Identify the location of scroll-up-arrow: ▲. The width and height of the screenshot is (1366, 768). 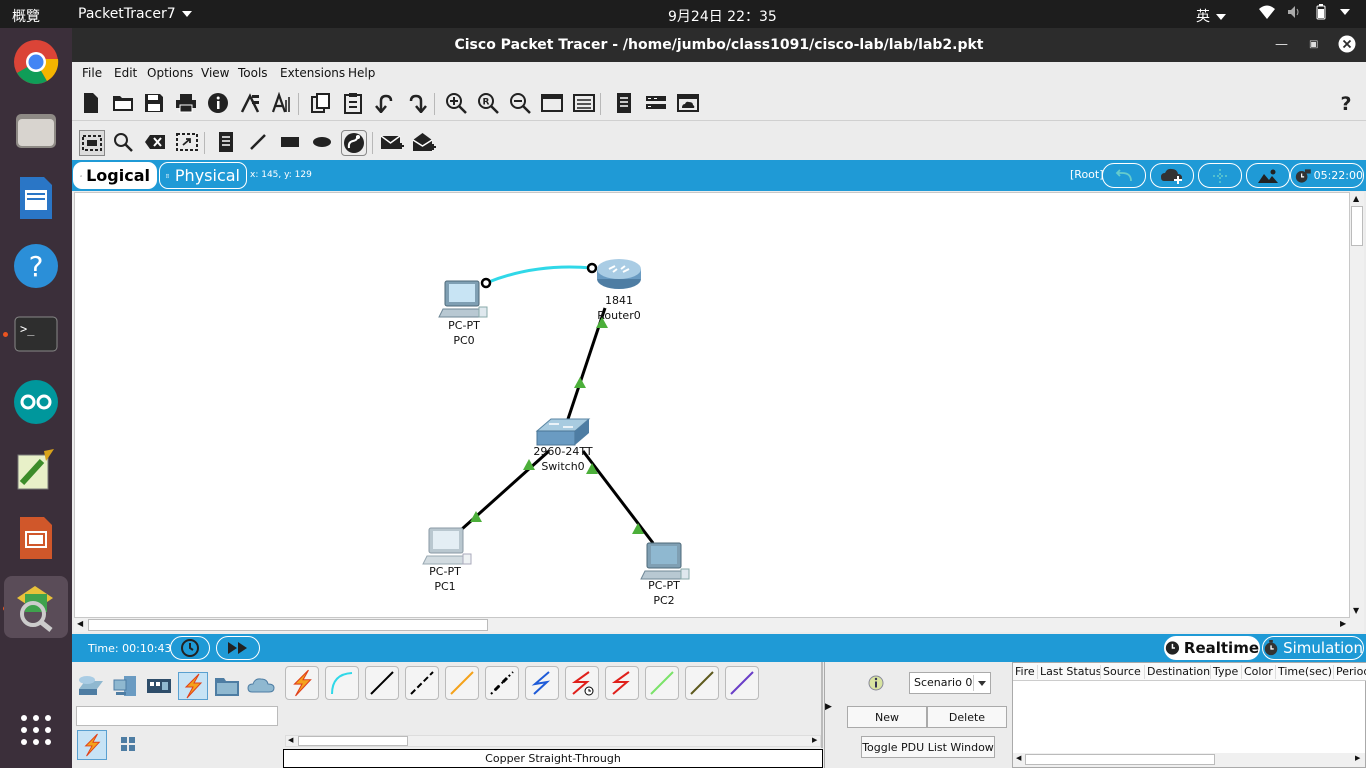
(1356, 198).